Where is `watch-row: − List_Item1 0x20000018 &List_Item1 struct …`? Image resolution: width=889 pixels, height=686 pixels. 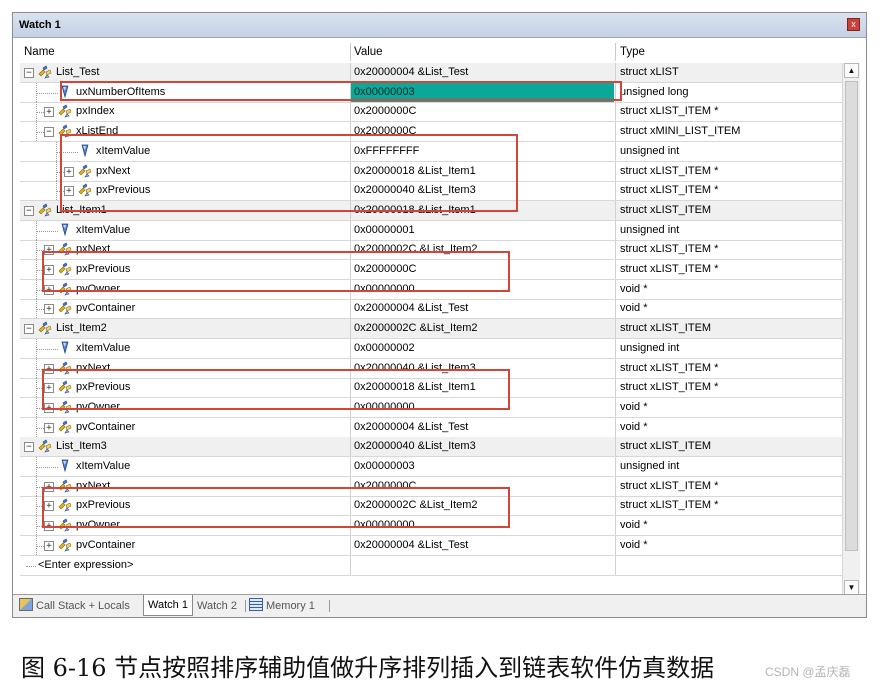
watch-row: − List_Item1 0x20000018 &List_Item1 struct … is located at coordinates (431, 210).